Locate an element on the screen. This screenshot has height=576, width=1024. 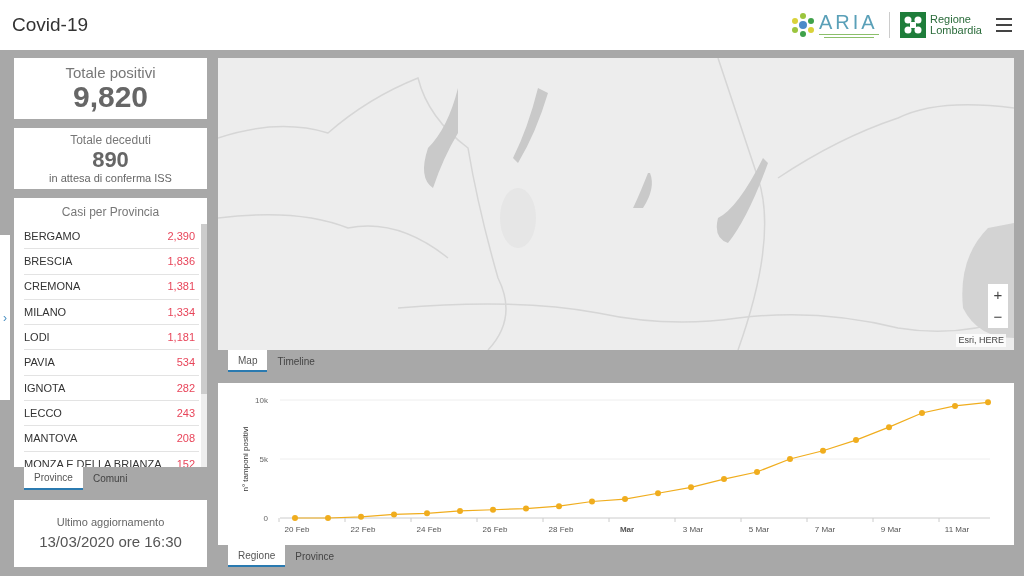
list-row: PAVIA 534 is located at coordinates (111, 363).